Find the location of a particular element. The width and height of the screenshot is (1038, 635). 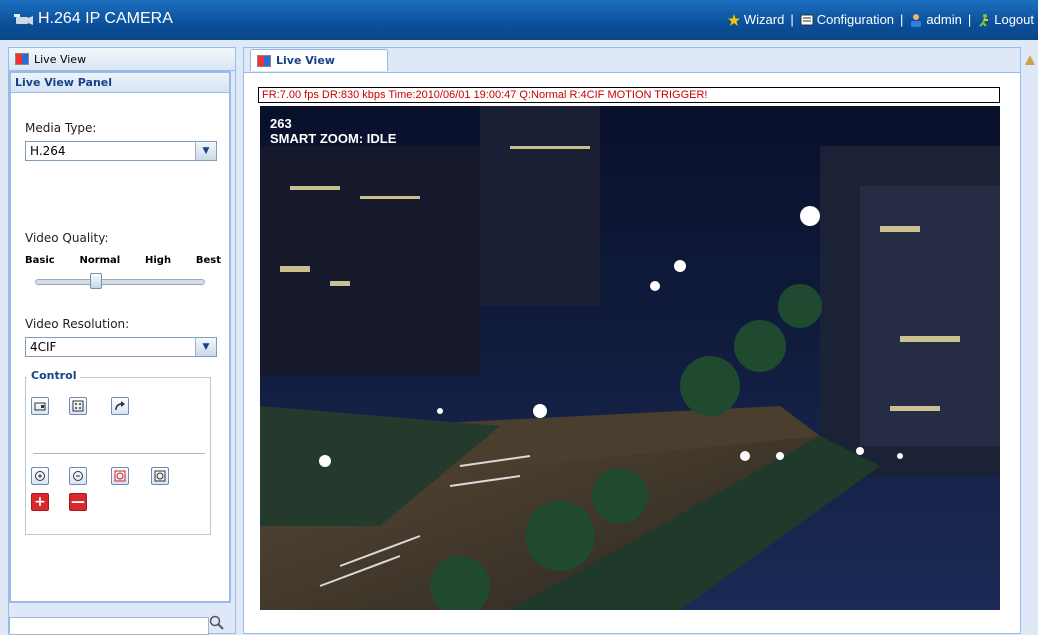

video-resolution-select: 4CIF ▼ is located at coordinates (121, 347).